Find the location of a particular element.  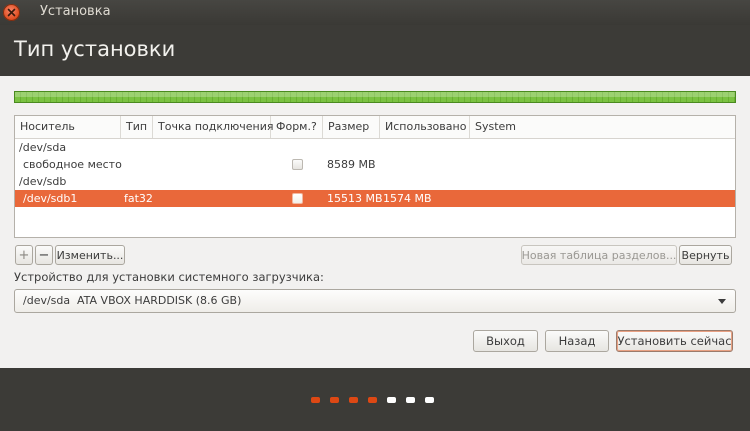

table-row-selected: /dev/sdb1 fat32 15513 MB 1574 MB is located at coordinates (375, 198).